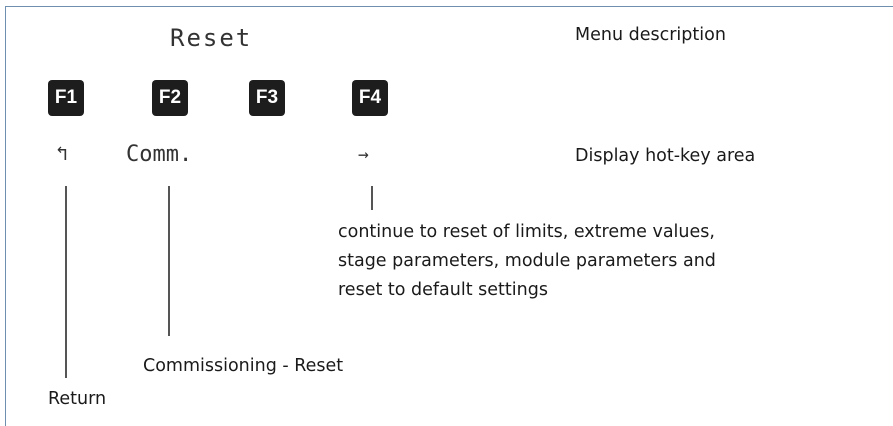 The image size is (893, 426). What do you see at coordinates (66, 282) in the screenshot?
I see `f1-connector-line` at bounding box center [66, 282].